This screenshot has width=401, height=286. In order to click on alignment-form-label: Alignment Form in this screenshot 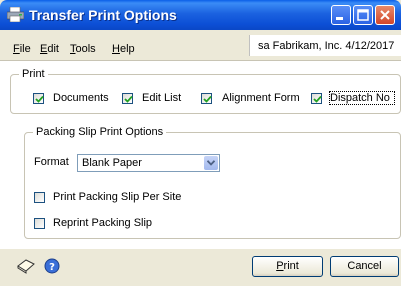, I will do `click(261, 98)`.